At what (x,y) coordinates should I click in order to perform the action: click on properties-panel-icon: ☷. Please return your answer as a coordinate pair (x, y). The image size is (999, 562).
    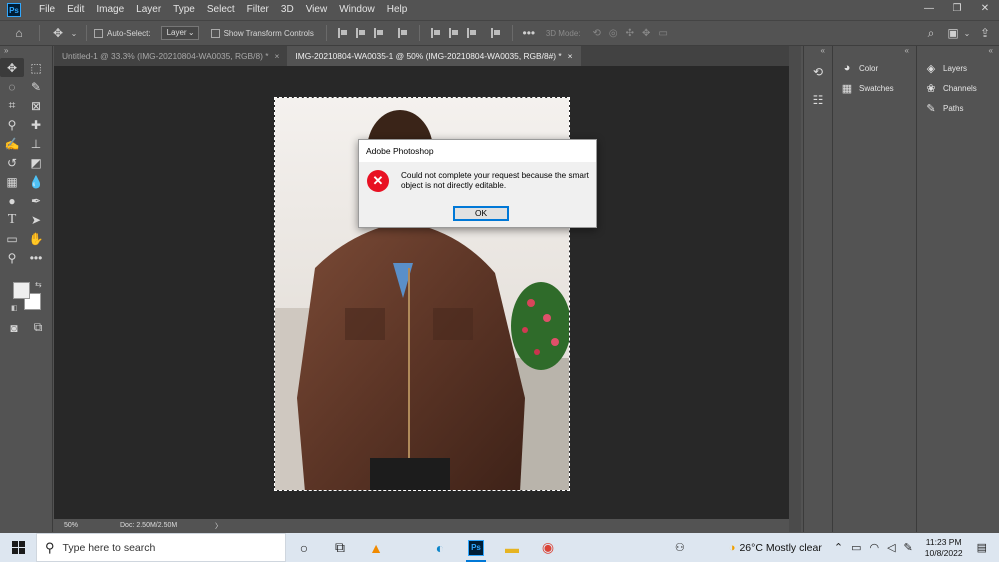
    Looking at the image, I should click on (818, 100).